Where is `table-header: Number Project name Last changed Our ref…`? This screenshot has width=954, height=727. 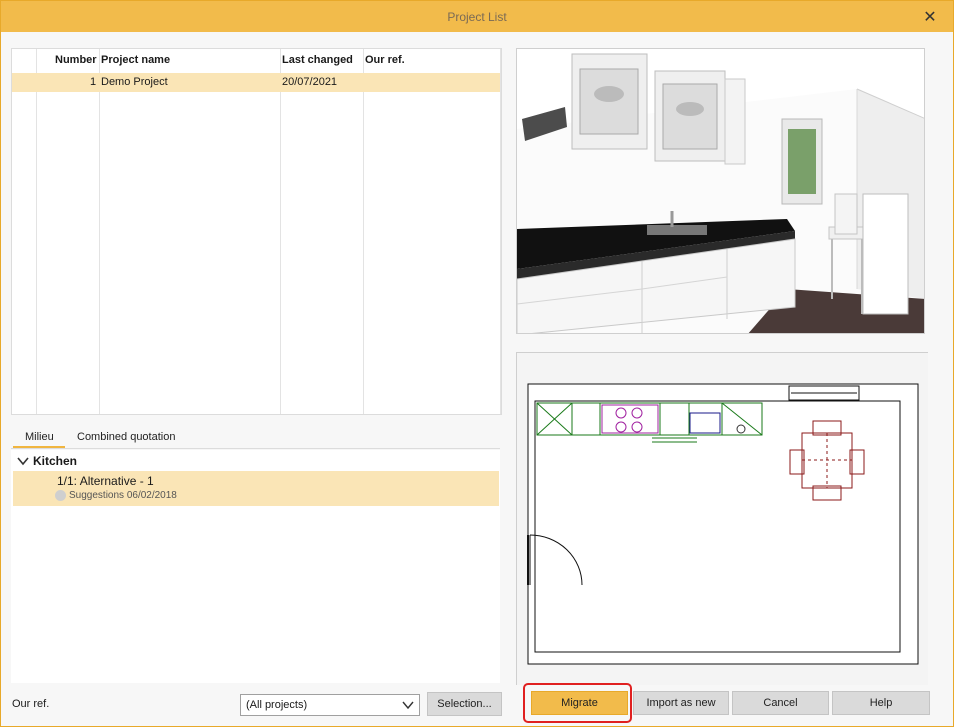 table-header: Number Project name Last changed Our ref… is located at coordinates (256, 60).